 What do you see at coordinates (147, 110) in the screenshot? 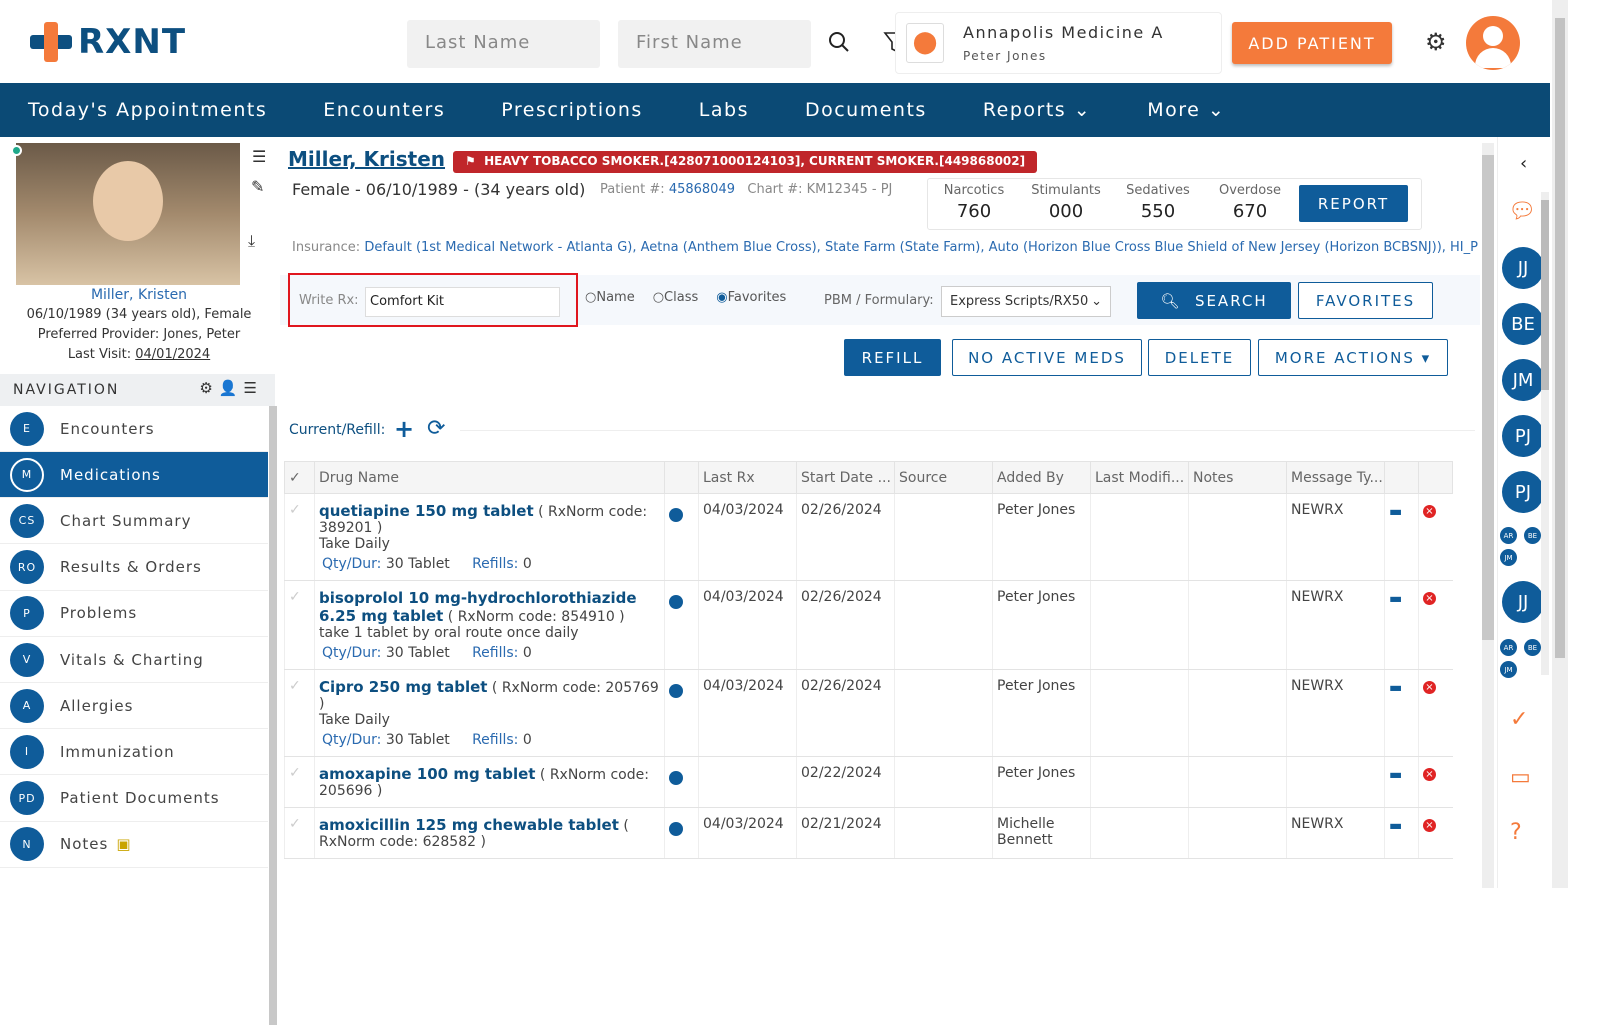
I see `nav-todays-appointments: Today's Appointments` at bounding box center [147, 110].